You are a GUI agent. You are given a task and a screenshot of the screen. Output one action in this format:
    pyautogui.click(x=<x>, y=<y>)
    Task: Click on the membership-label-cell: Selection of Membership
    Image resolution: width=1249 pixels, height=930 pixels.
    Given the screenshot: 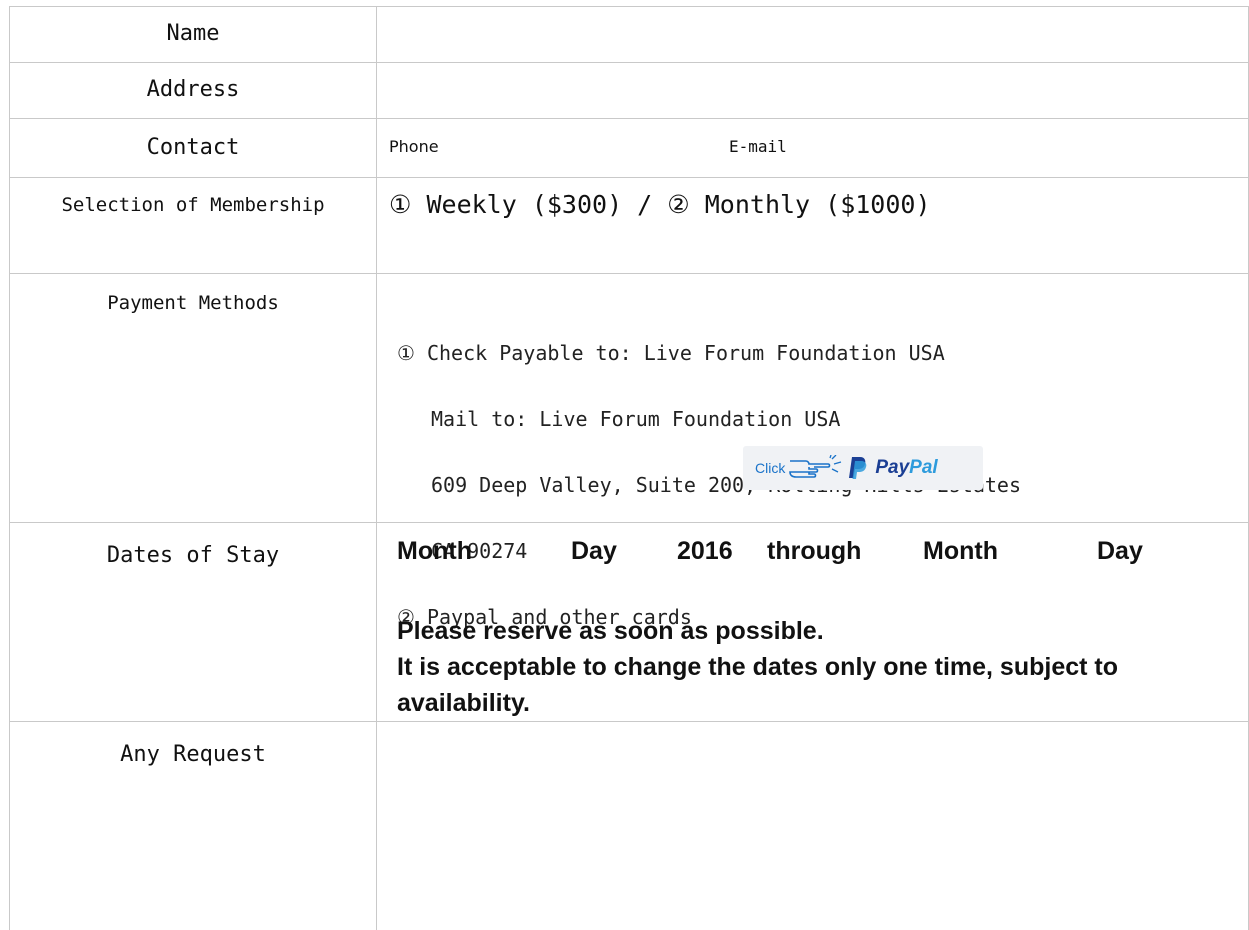 What is the action you would take?
    pyautogui.click(x=193, y=226)
    